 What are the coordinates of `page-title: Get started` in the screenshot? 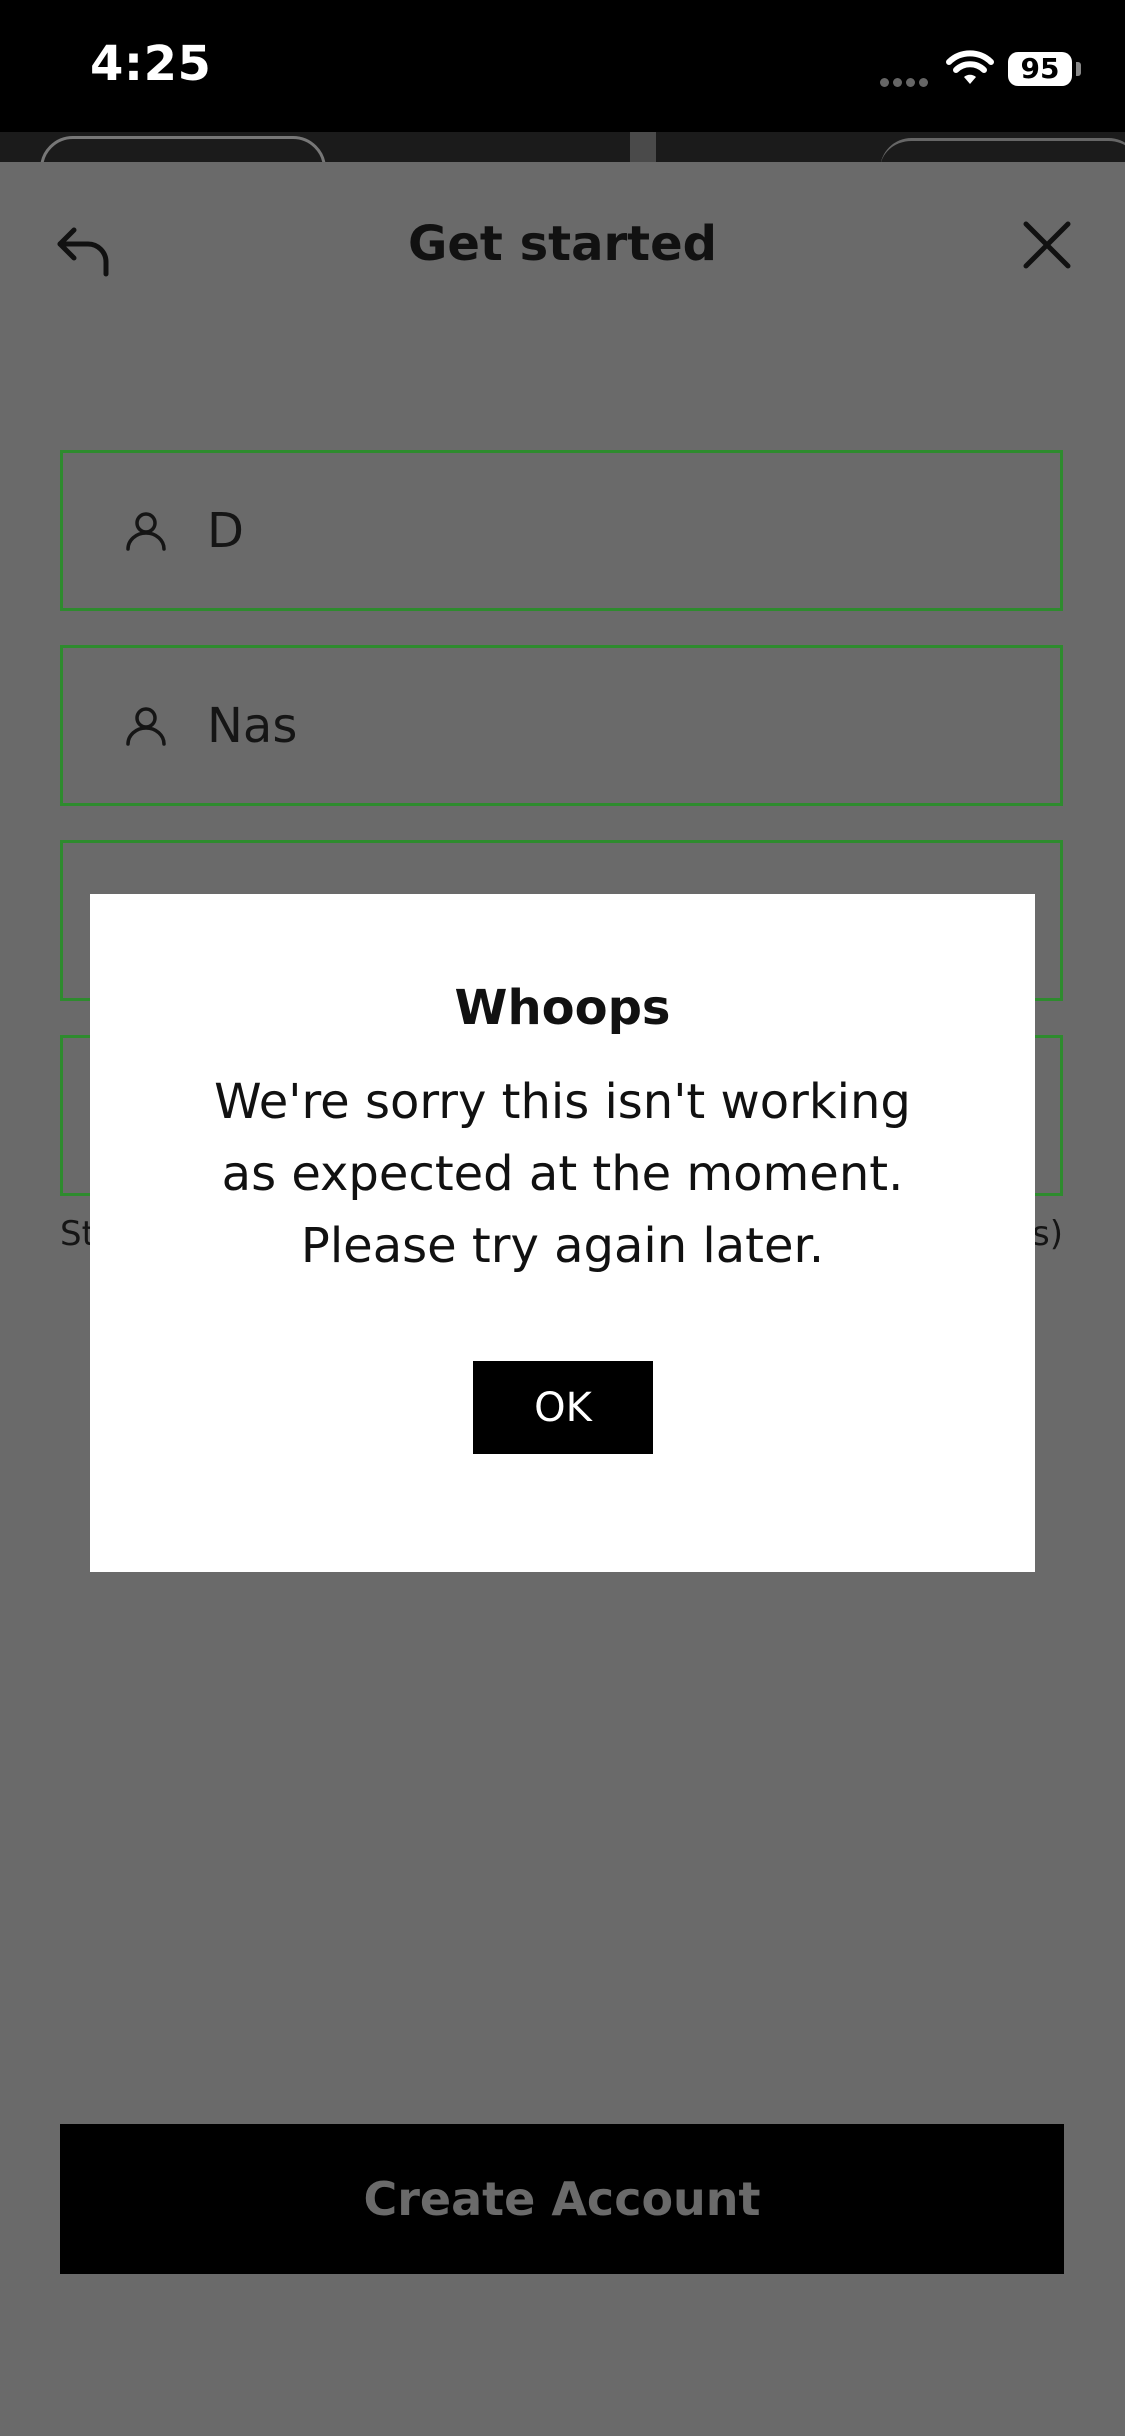 It's located at (562, 244).